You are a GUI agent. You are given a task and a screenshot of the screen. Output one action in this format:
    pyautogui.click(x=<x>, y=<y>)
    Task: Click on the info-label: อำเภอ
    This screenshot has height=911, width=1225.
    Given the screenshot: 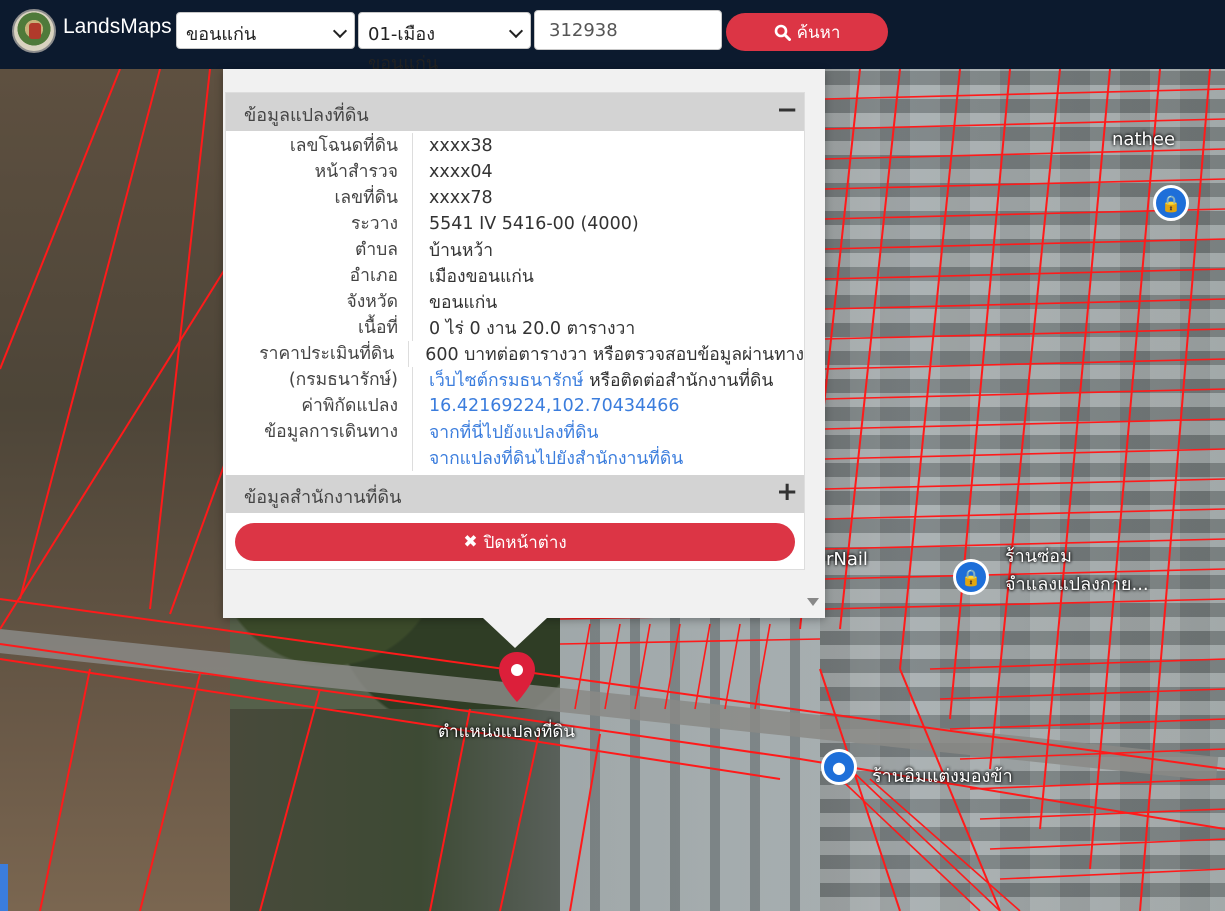 What is the action you would take?
    pyautogui.click(x=319, y=276)
    